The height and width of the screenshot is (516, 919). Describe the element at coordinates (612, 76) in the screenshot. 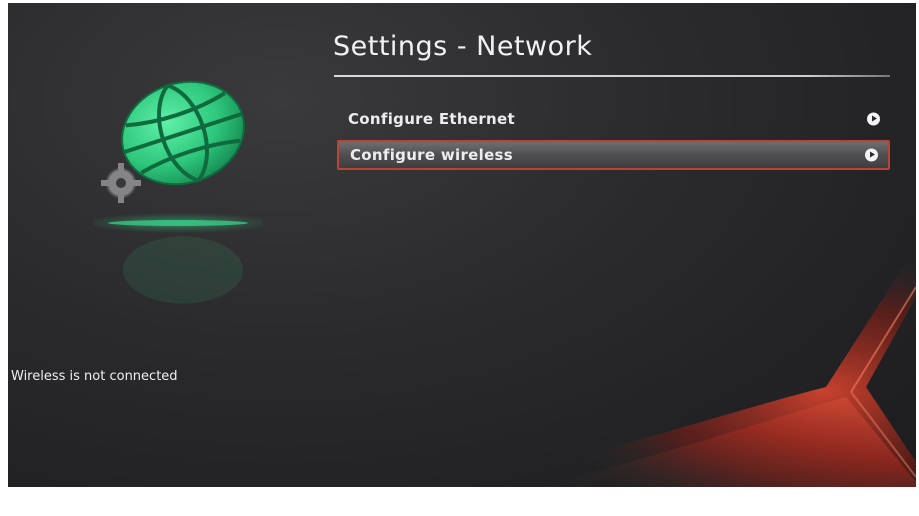

I see `title-divider` at that location.